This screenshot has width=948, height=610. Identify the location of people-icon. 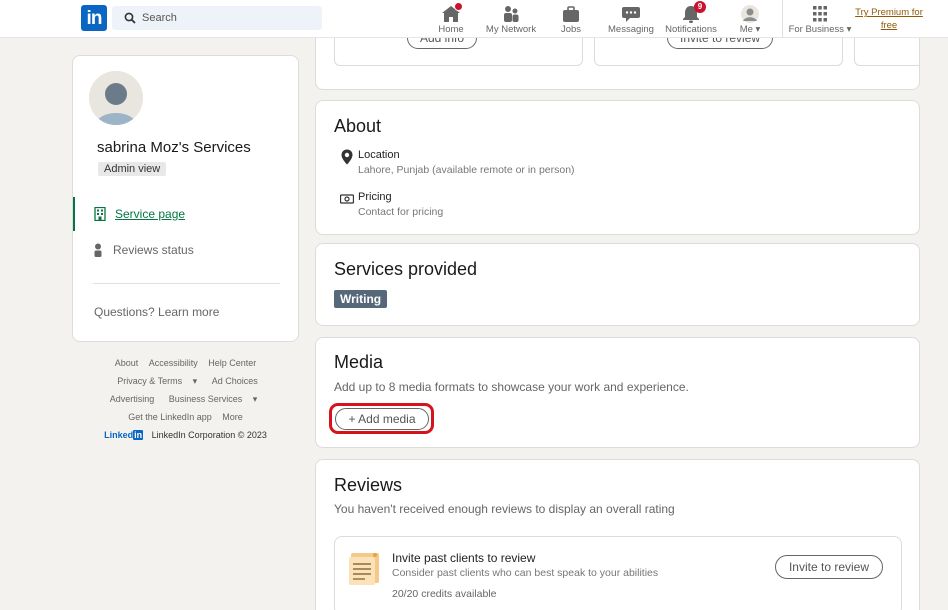
(511, 14).